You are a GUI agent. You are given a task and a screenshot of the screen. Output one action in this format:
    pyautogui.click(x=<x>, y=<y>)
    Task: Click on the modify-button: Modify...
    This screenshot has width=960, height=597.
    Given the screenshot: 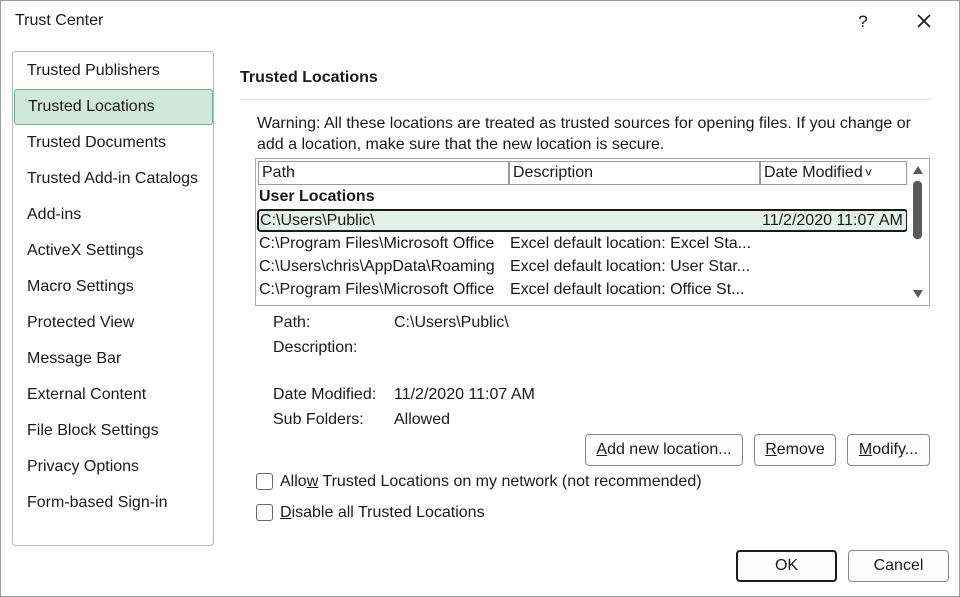 What is the action you would take?
    pyautogui.click(x=888, y=450)
    